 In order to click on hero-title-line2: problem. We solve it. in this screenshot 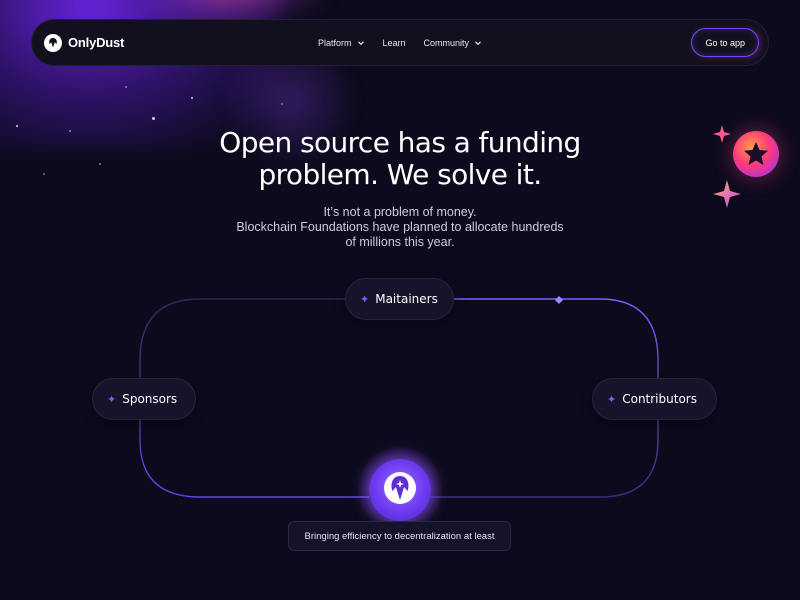, I will do `click(400, 174)`.